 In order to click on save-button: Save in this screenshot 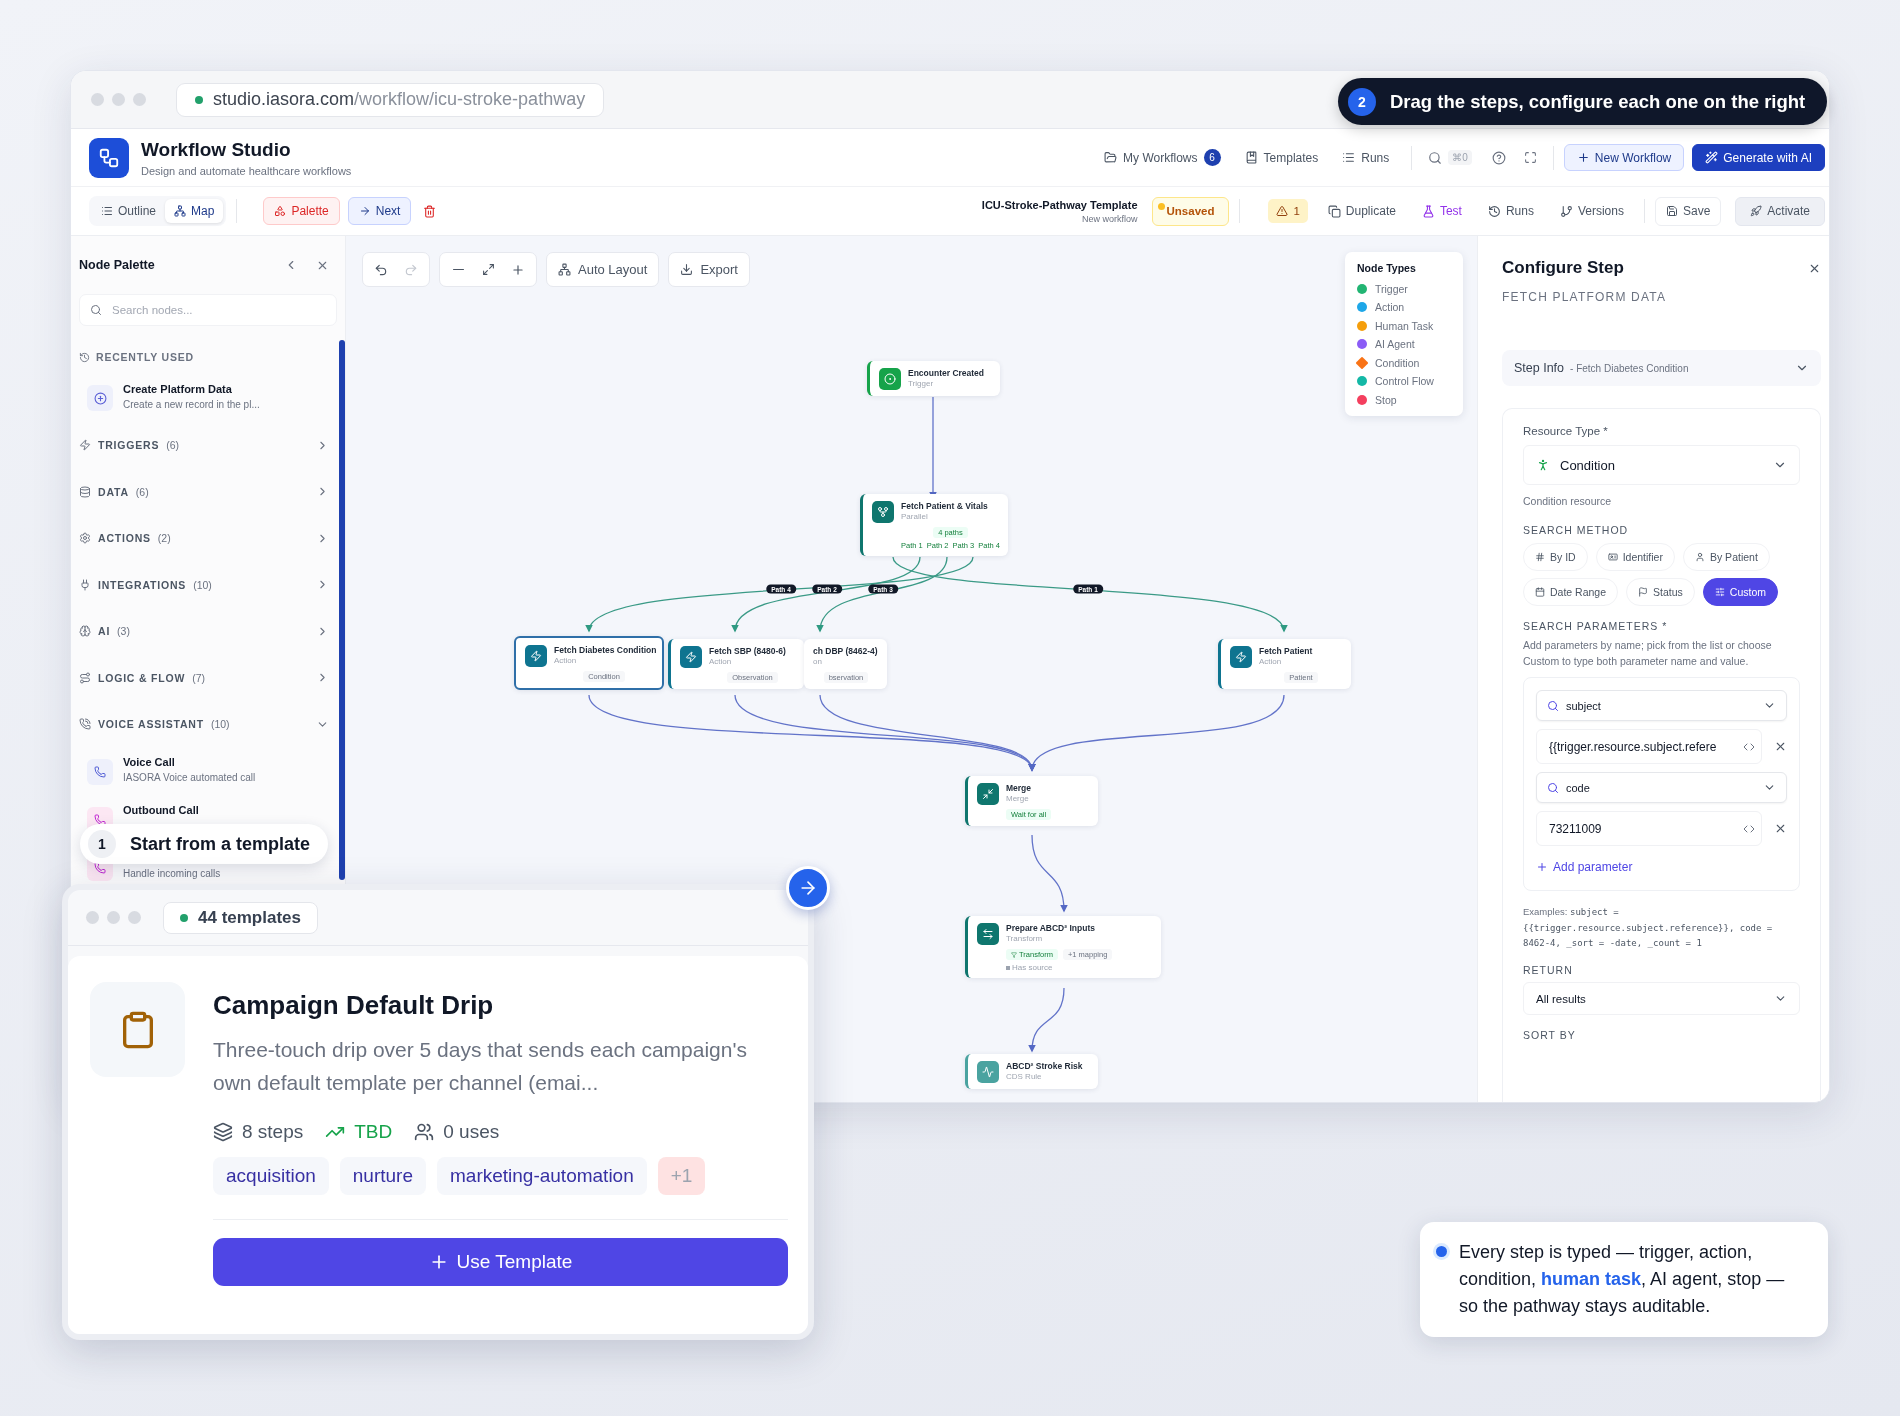, I will do `click(1688, 211)`.